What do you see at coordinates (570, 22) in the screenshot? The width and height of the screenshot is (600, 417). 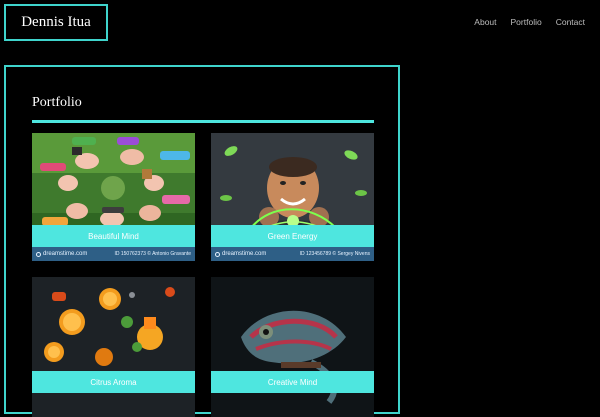 I see `nav-contact-link: Contact` at bounding box center [570, 22].